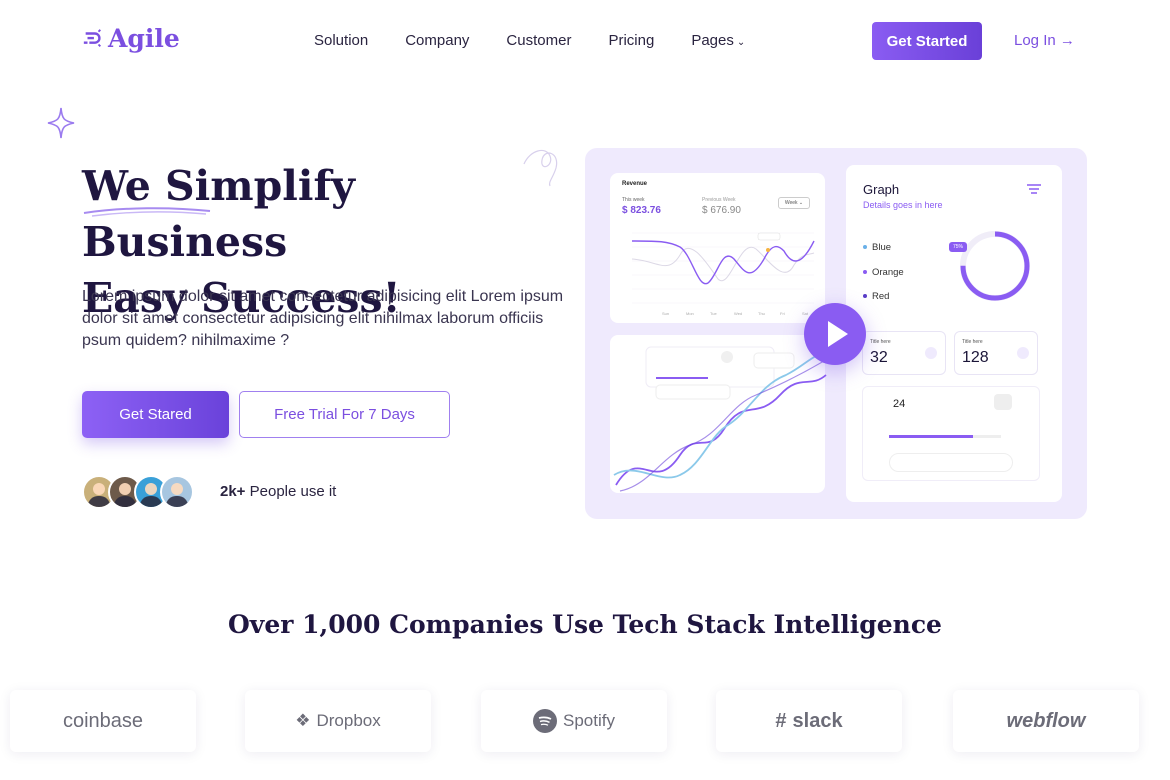  Describe the element at coordinates (233, 491) in the screenshot. I see `users-count: 2k+` at that location.